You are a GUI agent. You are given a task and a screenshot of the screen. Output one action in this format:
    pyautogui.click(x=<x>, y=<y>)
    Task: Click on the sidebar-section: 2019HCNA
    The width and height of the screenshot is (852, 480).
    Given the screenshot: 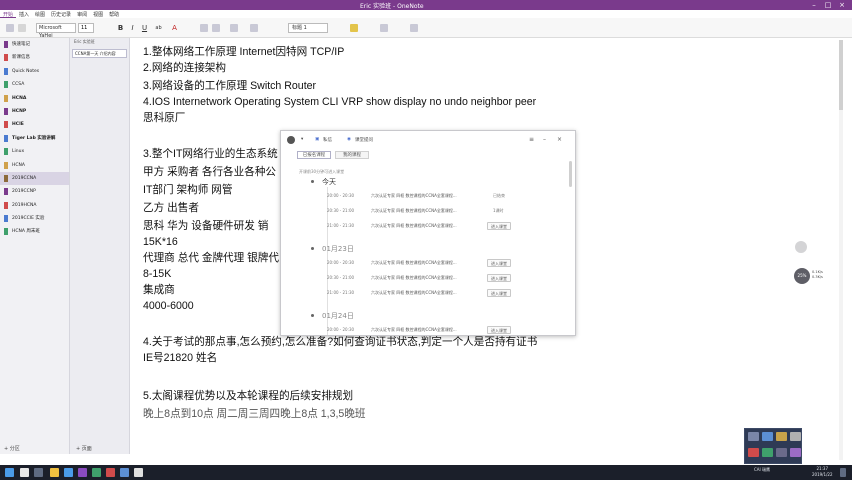 What is the action you would take?
    pyautogui.click(x=34, y=205)
    